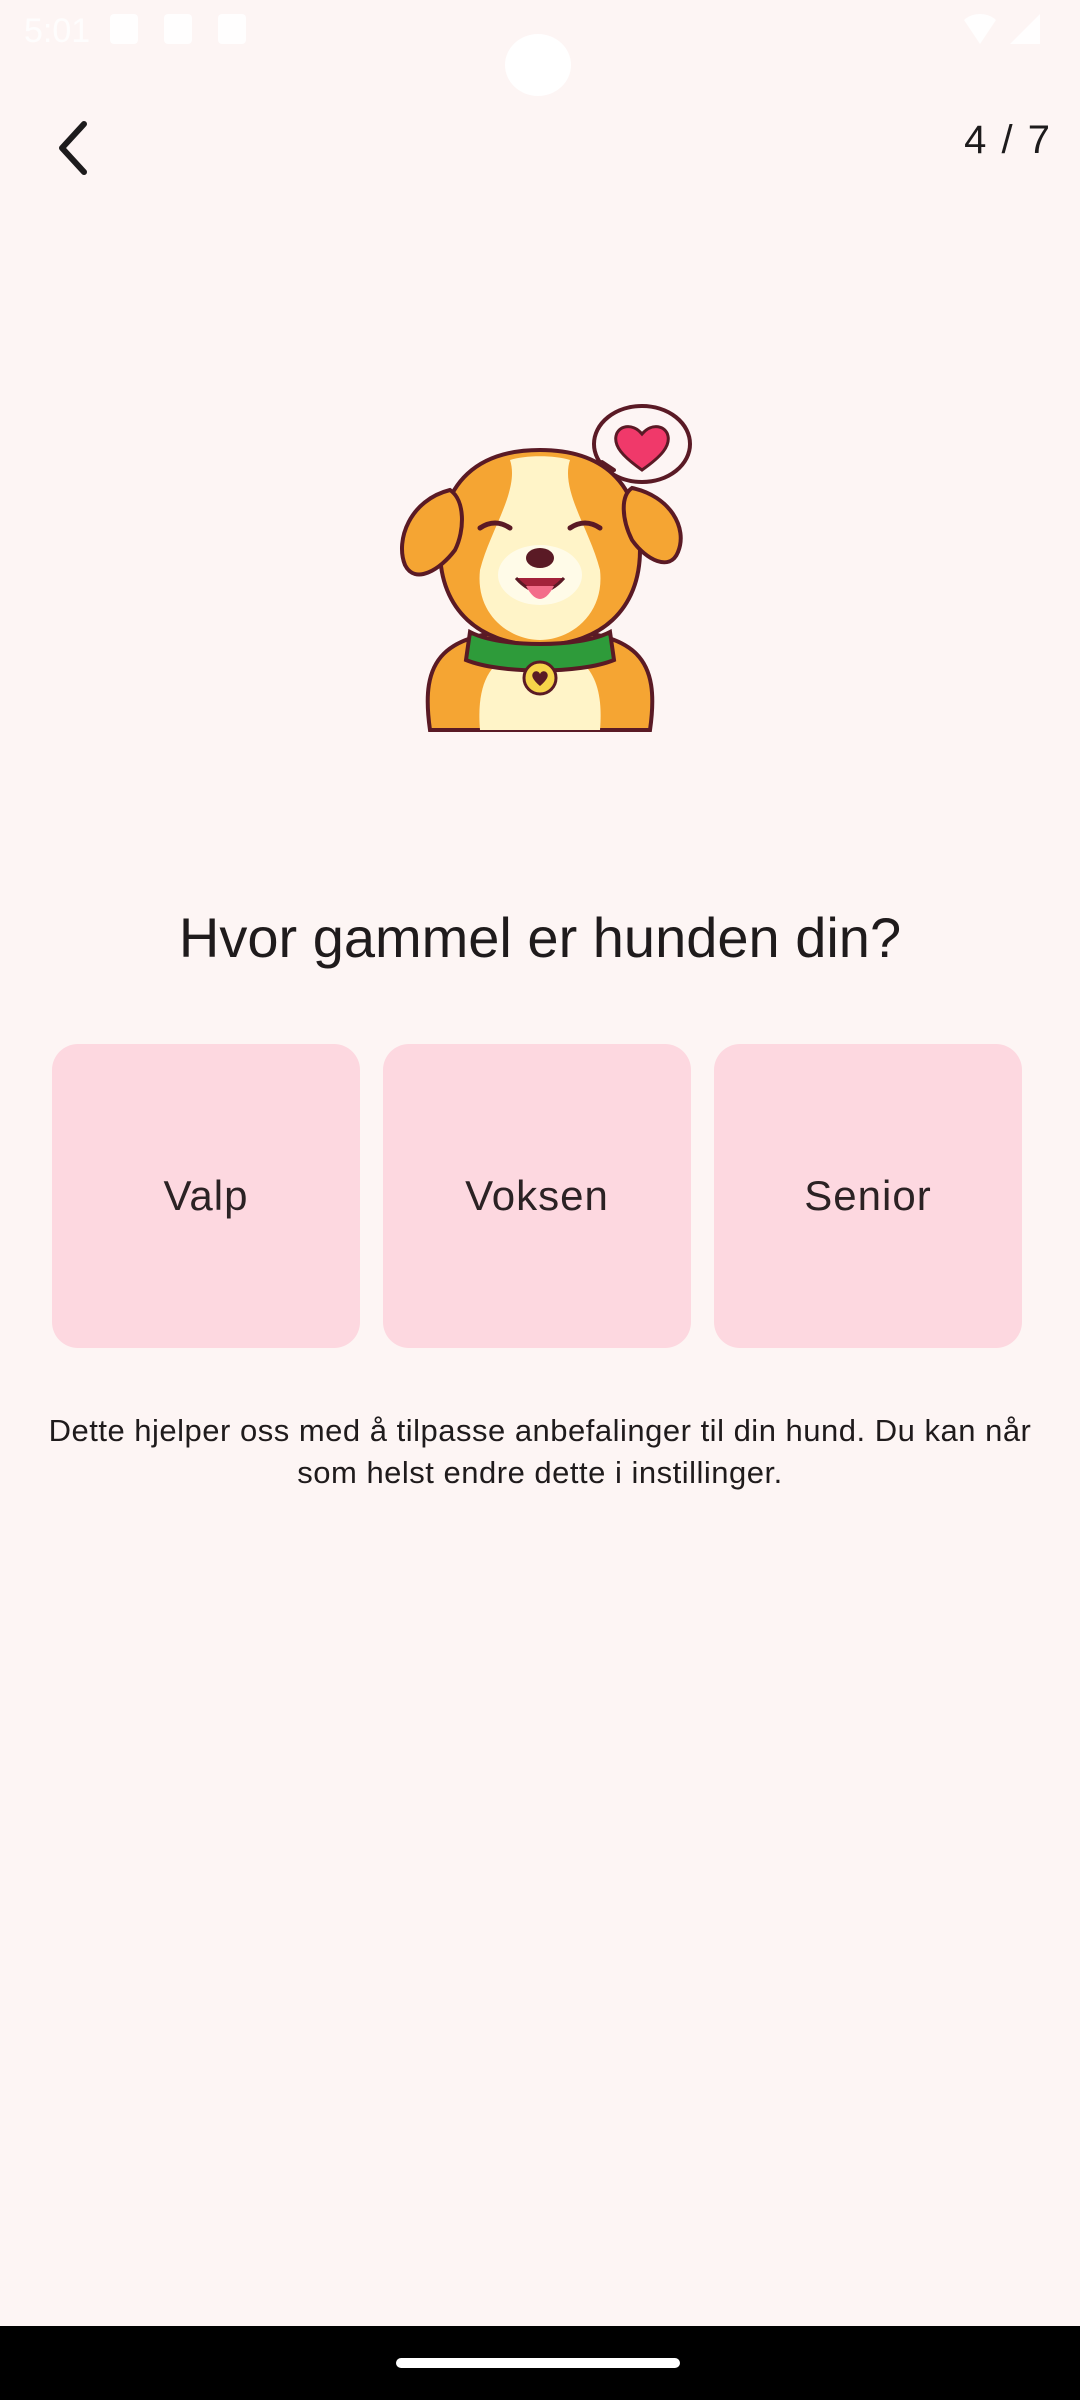 Image resolution: width=1080 pixels, height=2400 pixels. Describe the element at coordinates (124, 29) in the screenshot. I see `shield-icon` at that location.